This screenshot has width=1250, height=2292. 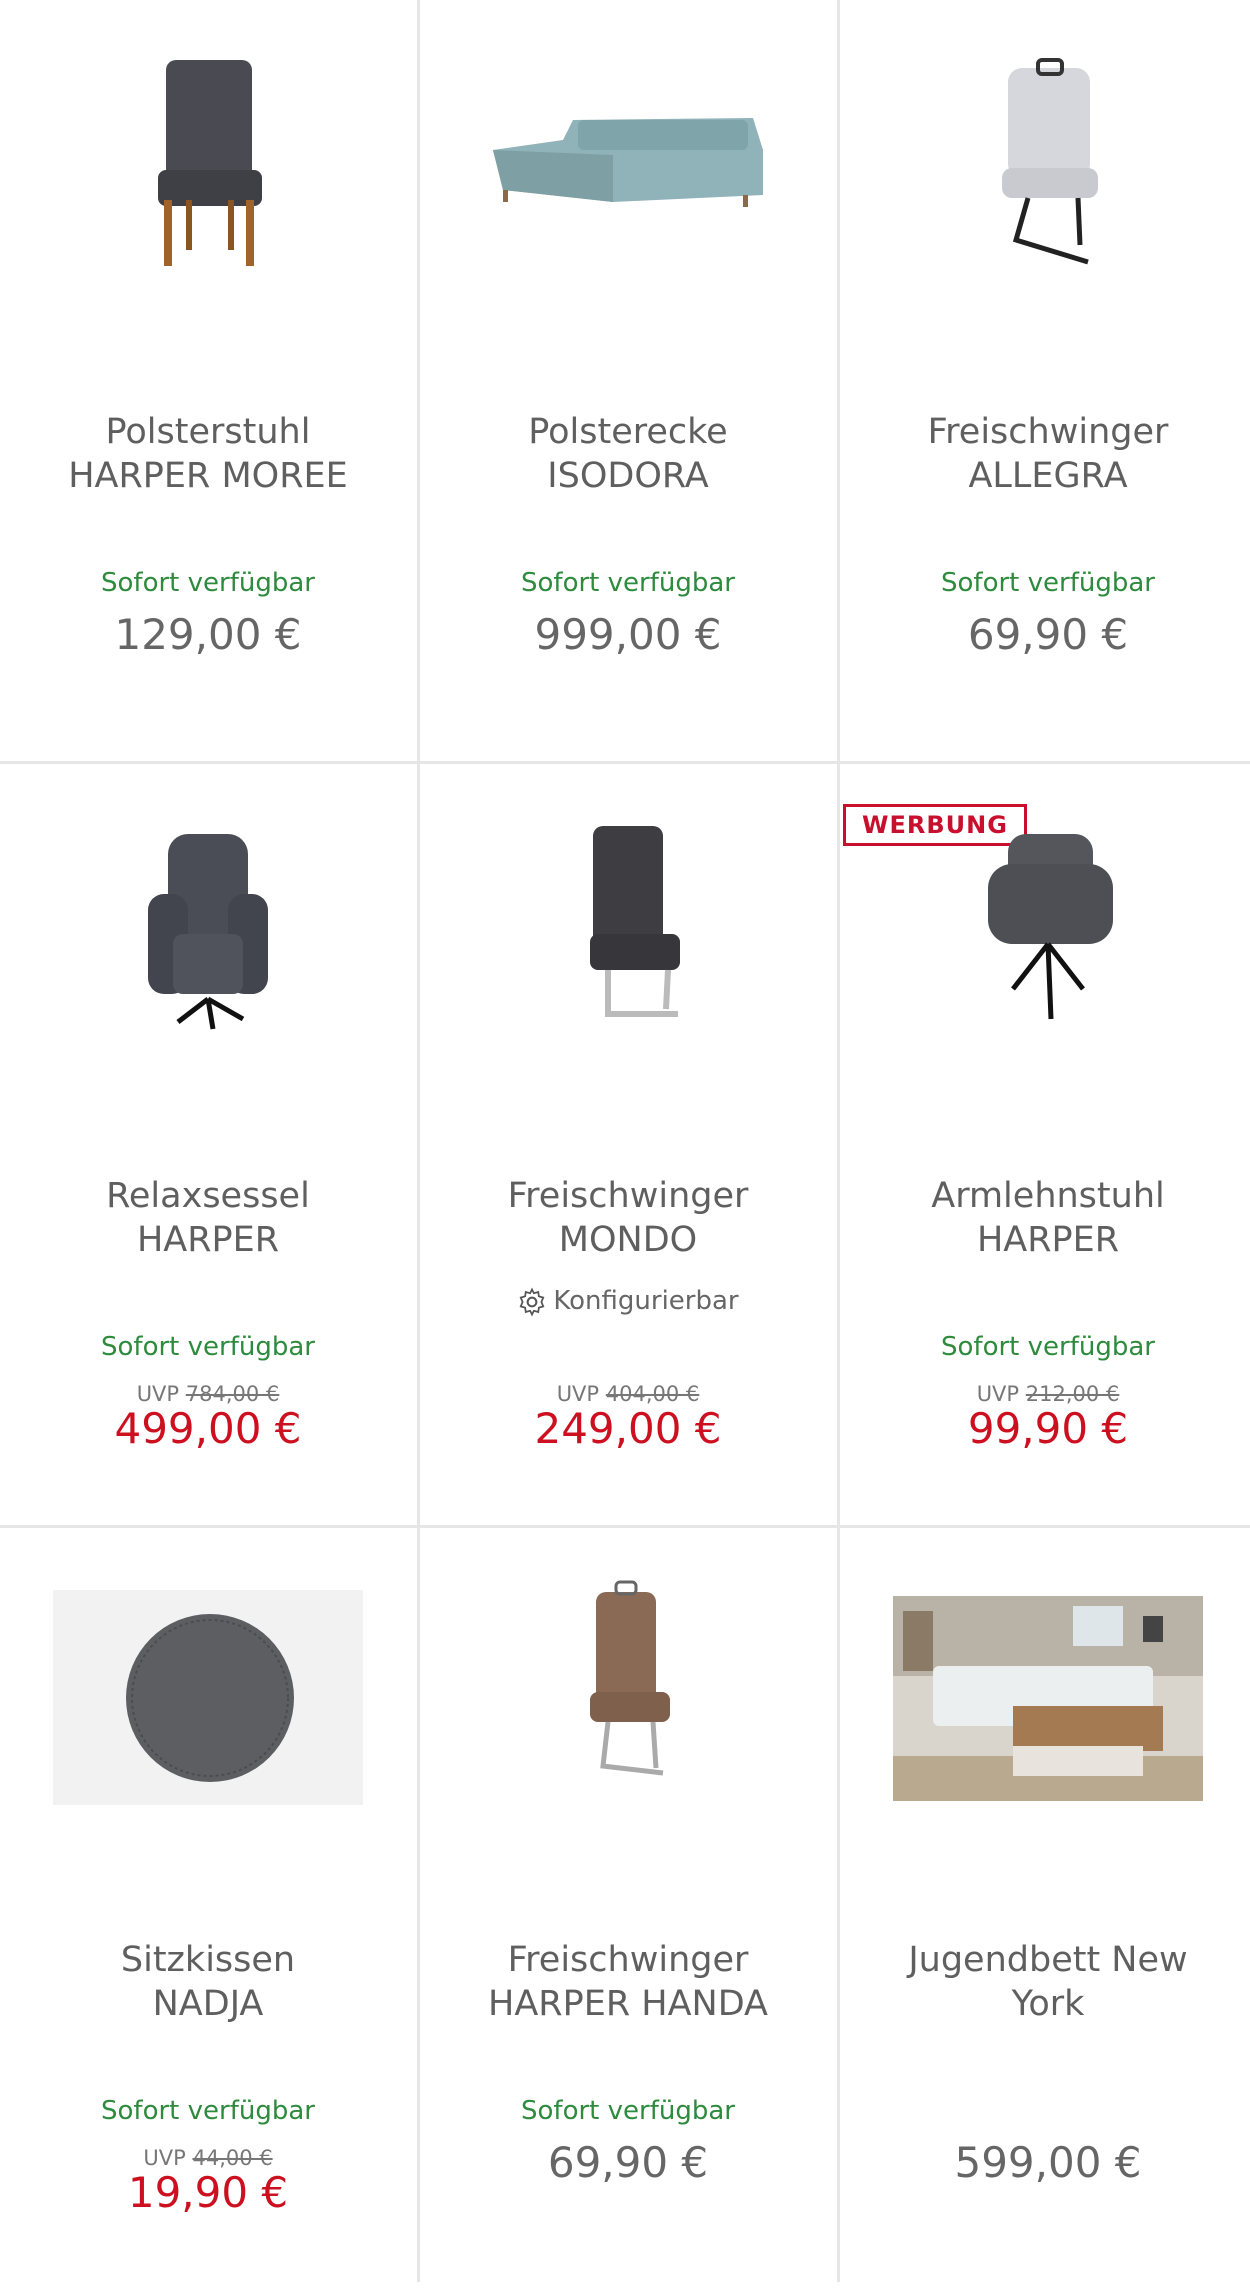 I want to click on price: 999,00 €, so click(x=628, y=634).